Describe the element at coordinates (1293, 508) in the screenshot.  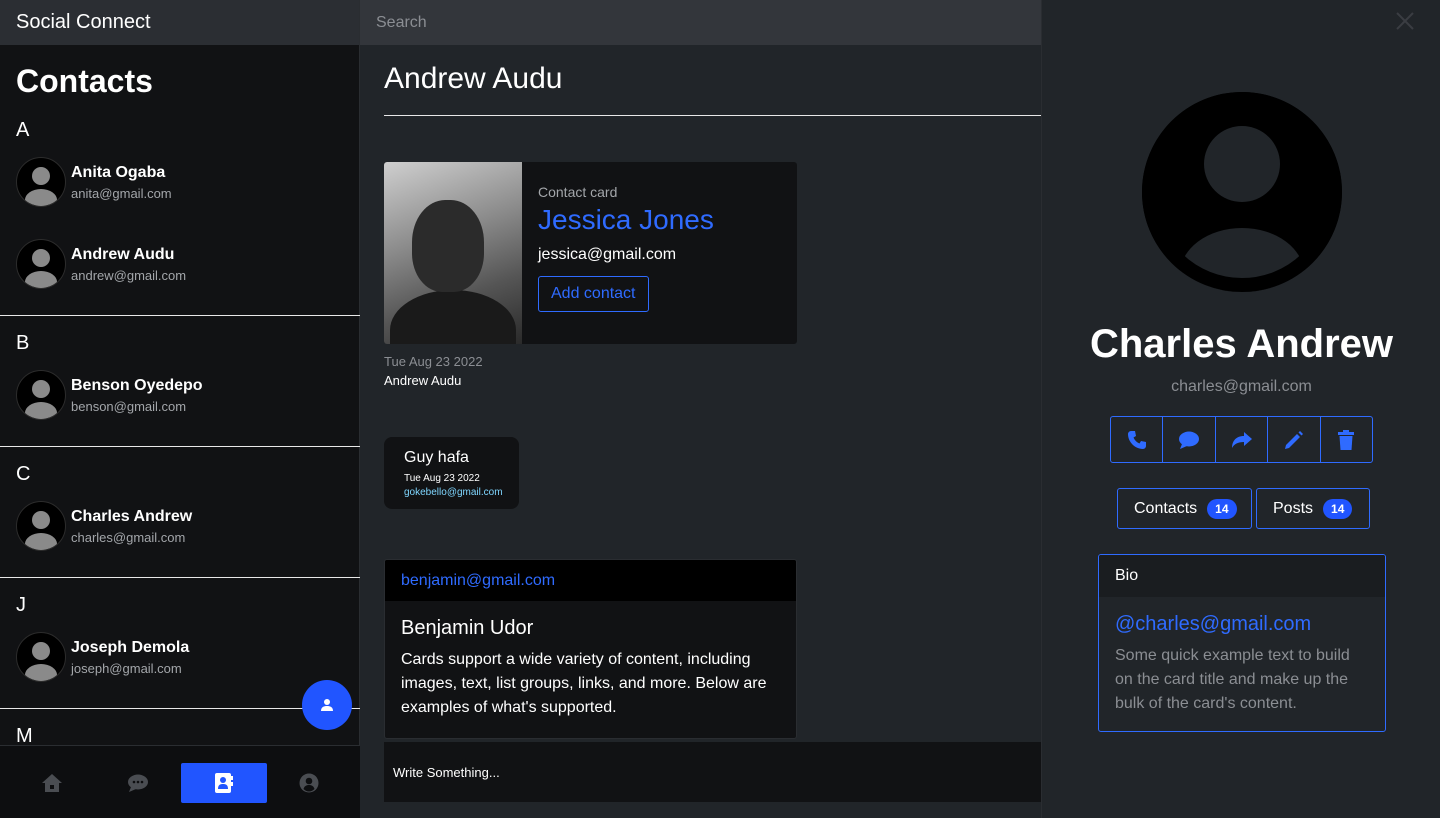
I see `posts-label: Posts` at that location.